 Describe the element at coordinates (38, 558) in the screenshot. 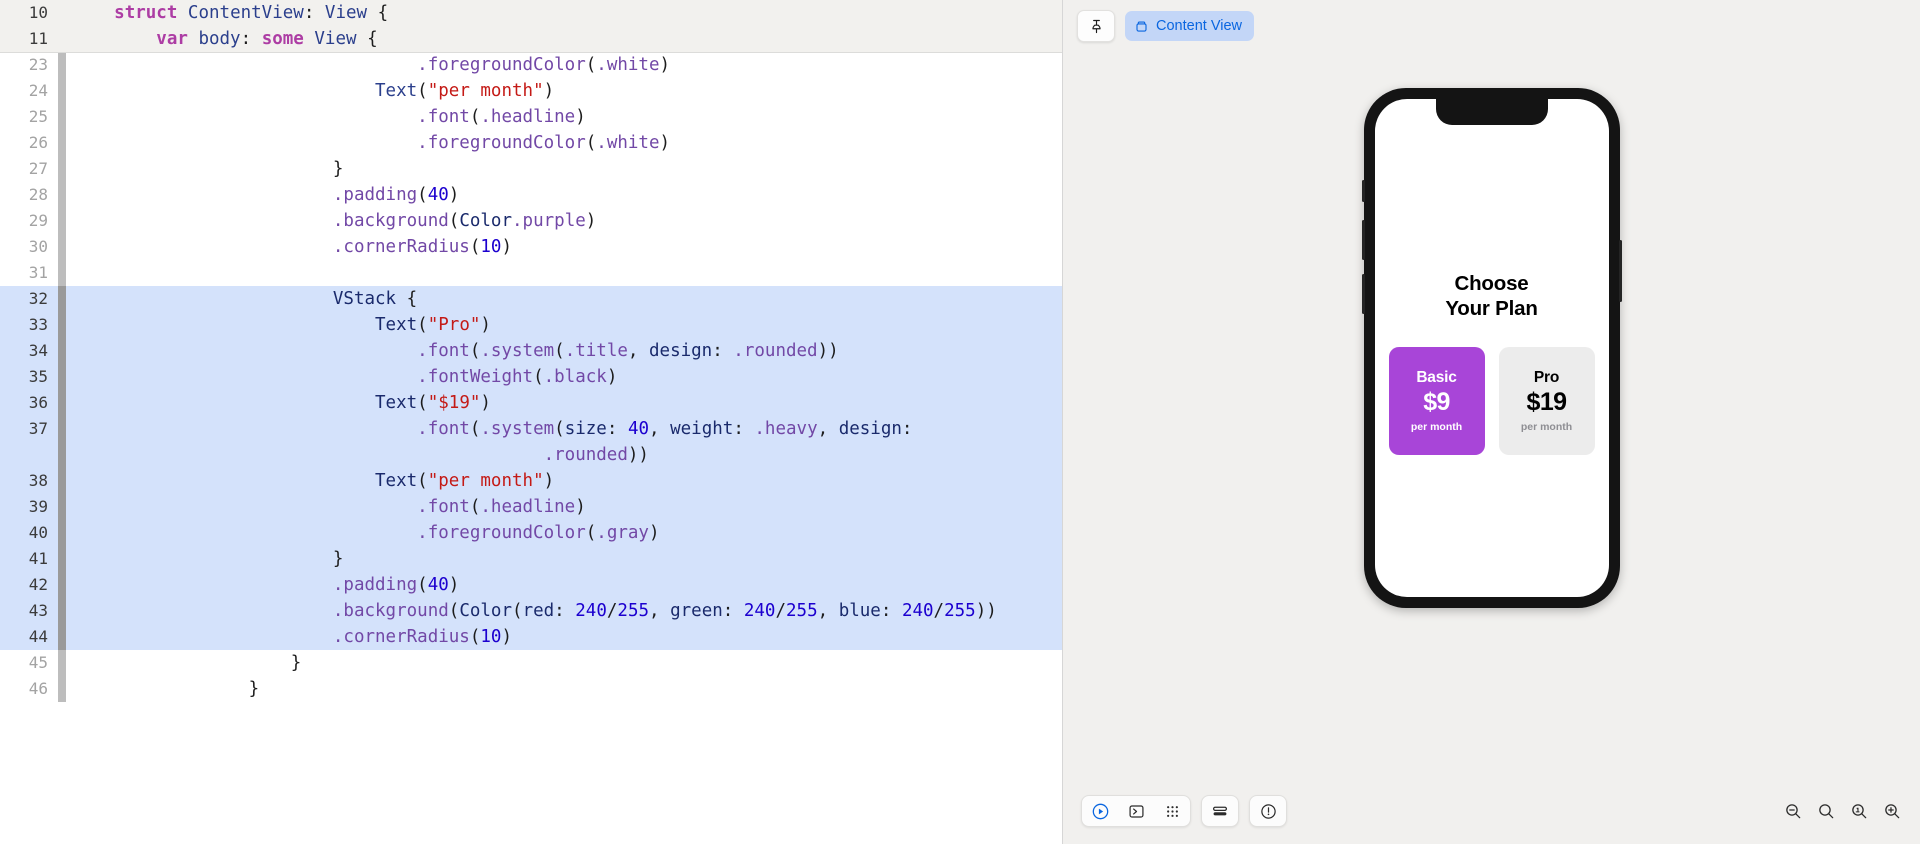

I see `line-number: 41` at that location.